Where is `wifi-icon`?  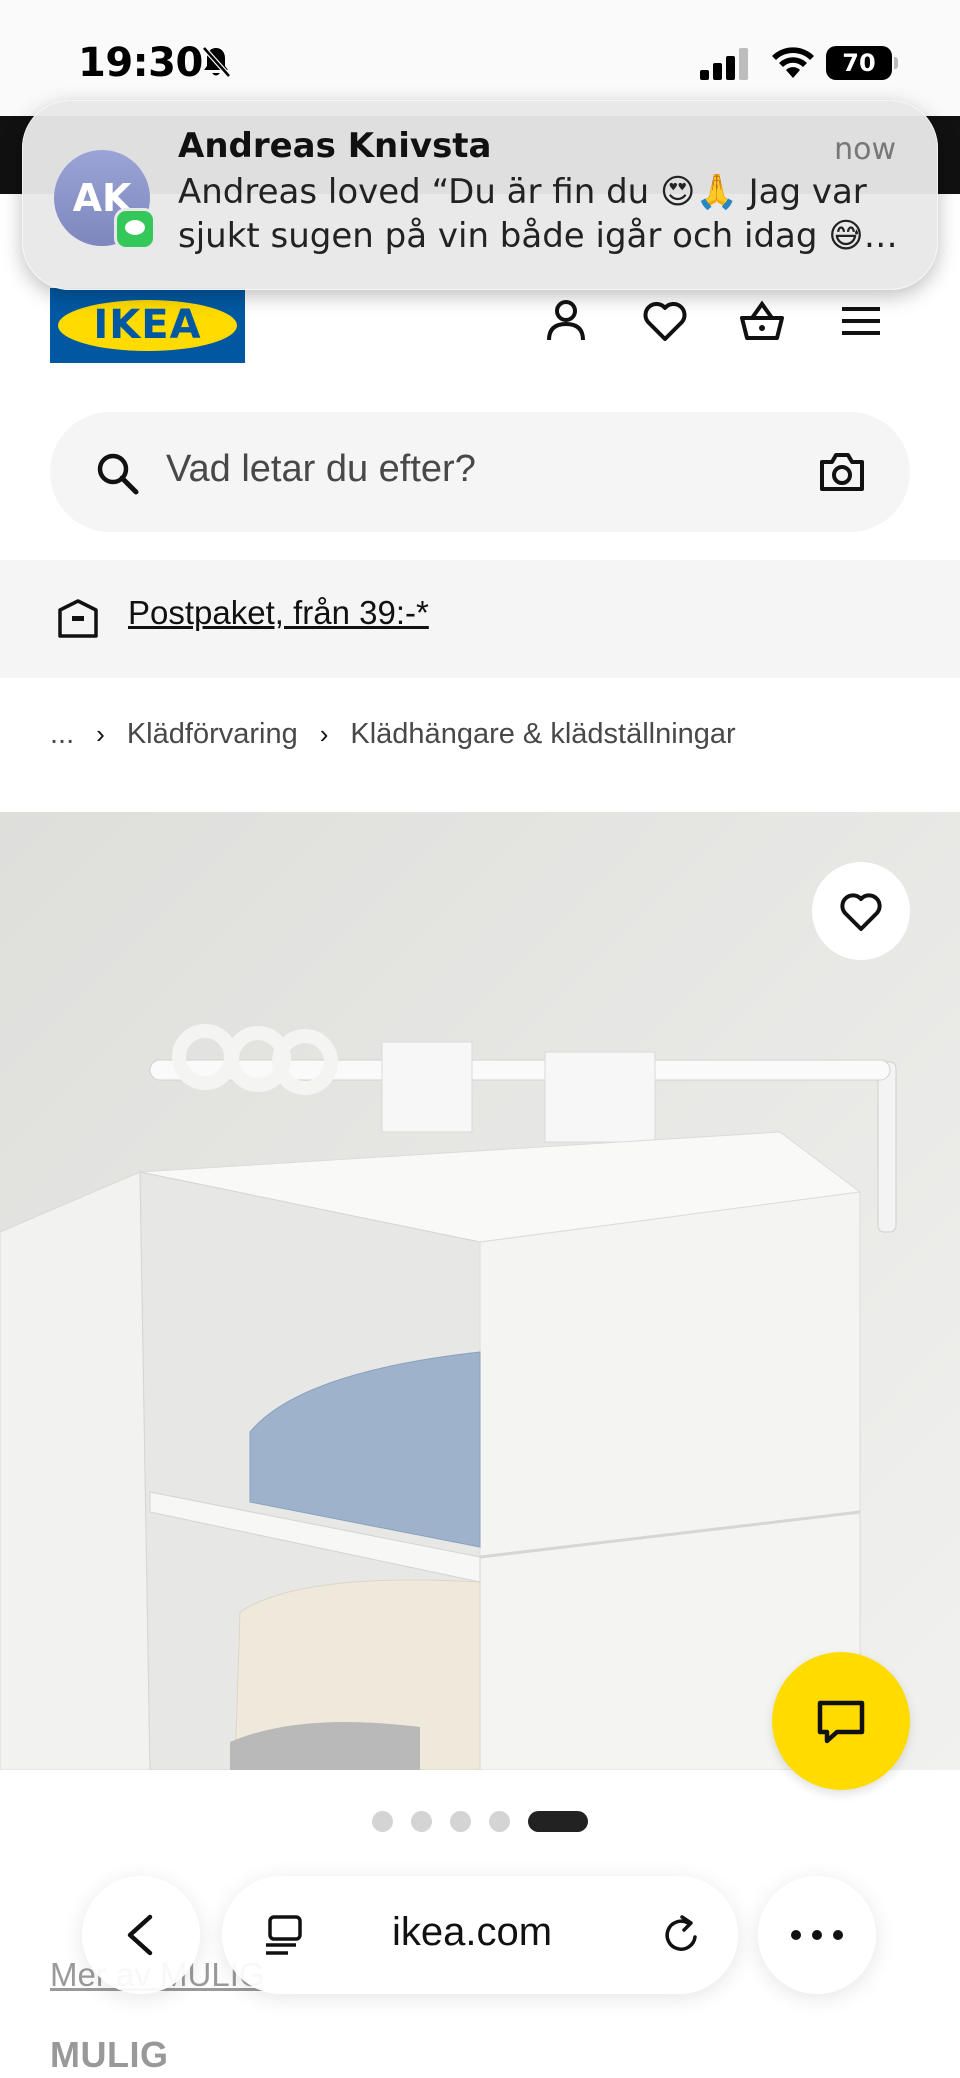 wifi-icon is located at coordinates (793, 62).